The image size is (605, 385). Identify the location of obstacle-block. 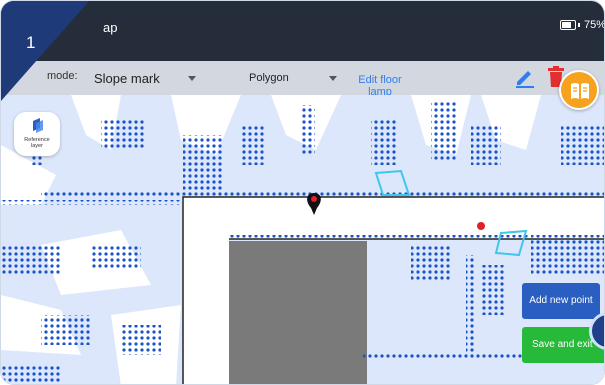
(298, 312).